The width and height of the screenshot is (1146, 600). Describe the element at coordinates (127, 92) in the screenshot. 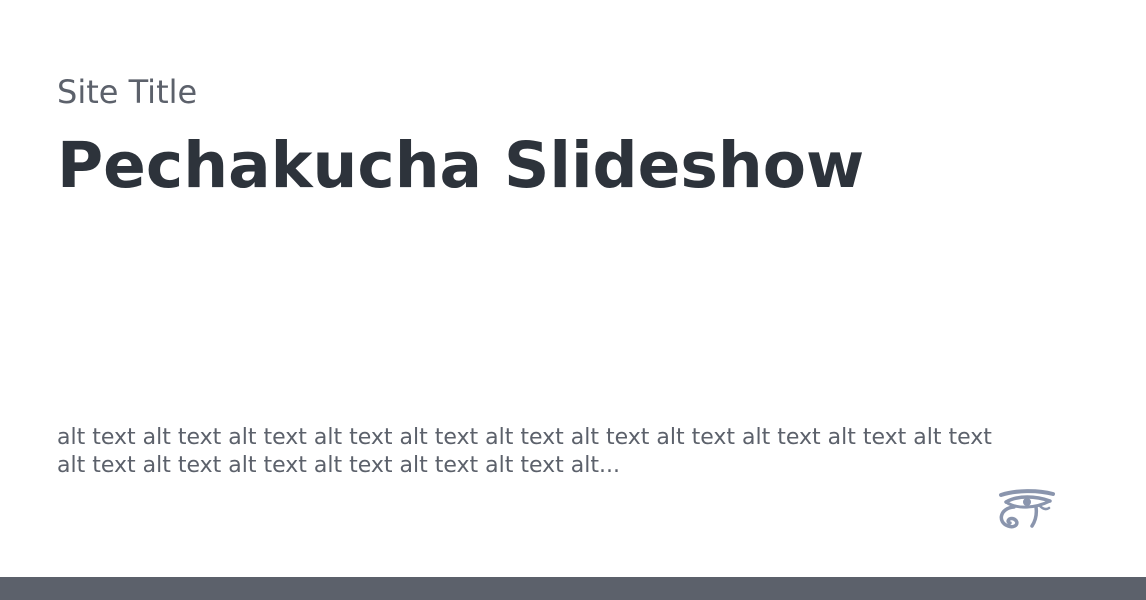

I see `site-title: Site Title` at that location.